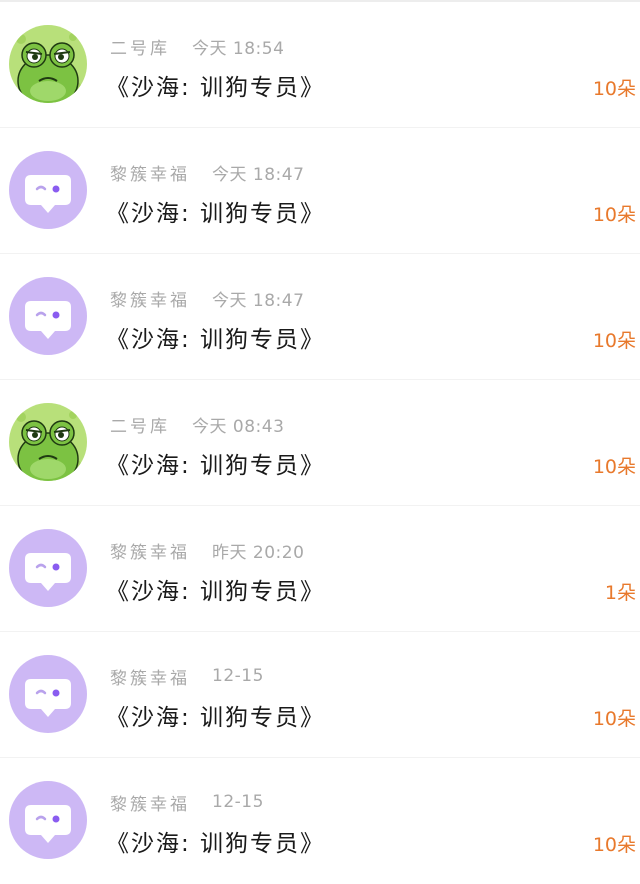 Image resolution: width=640 pixels, height=884 pixels. I want to click on timestamp: 昨天 20:20, so click(258, 552).